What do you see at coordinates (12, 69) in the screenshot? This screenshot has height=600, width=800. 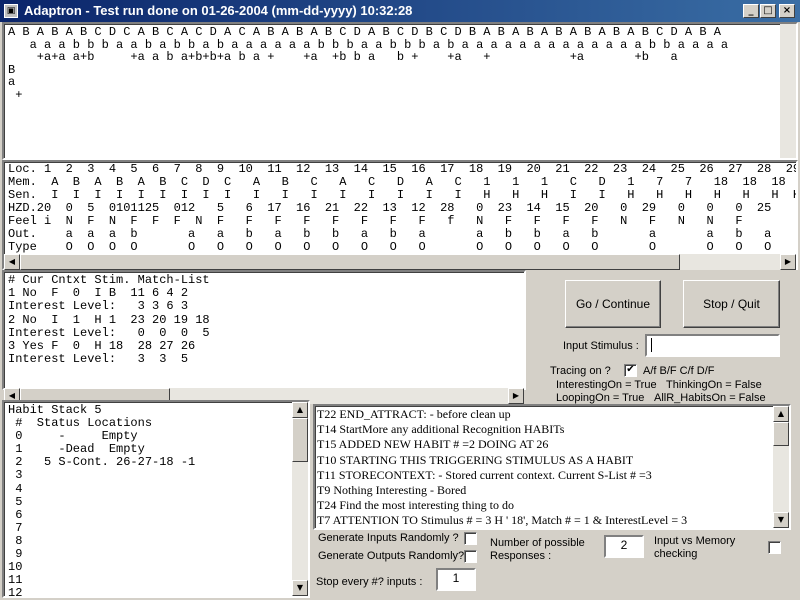 I see `stimulus-line: B` at bounding box center [12, 69].